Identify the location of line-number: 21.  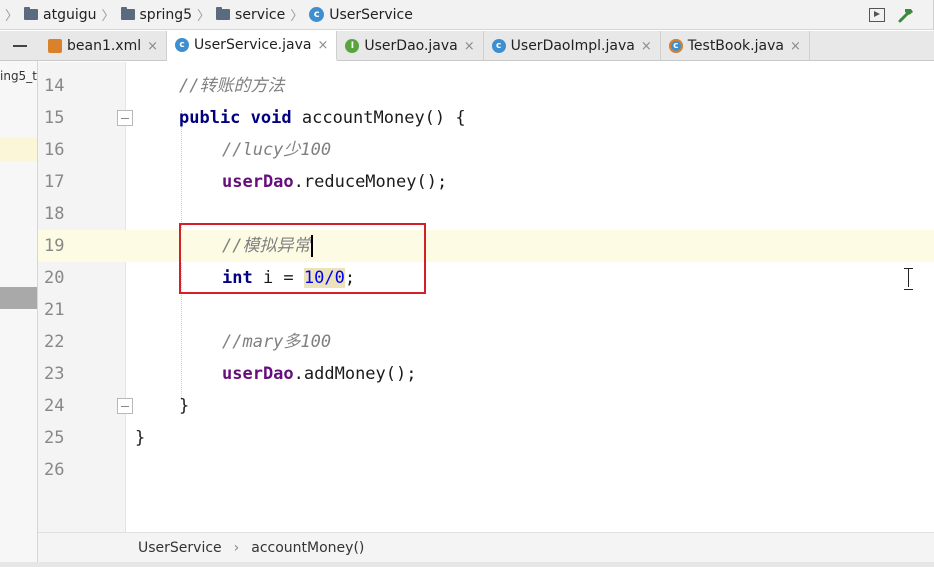
(54, 310).